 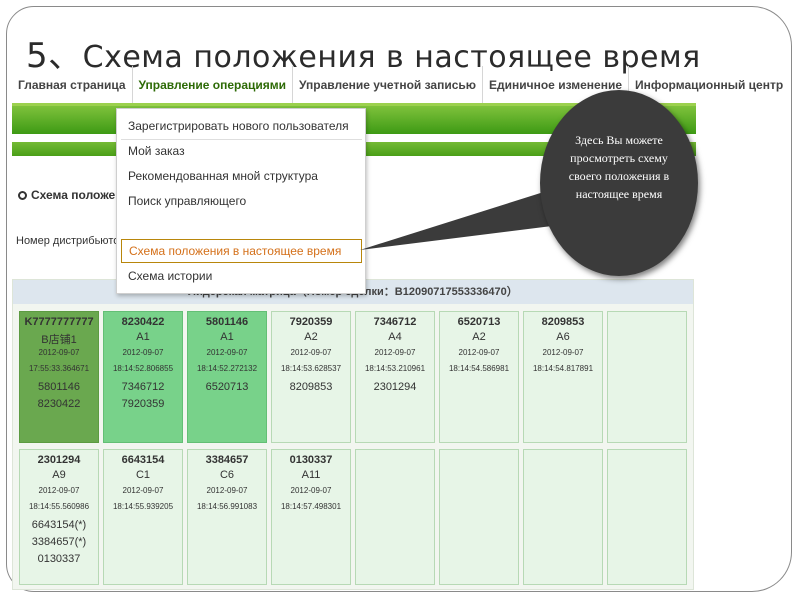 I want to click on cell-member-id: 7920359, so click(x=311, y=322).